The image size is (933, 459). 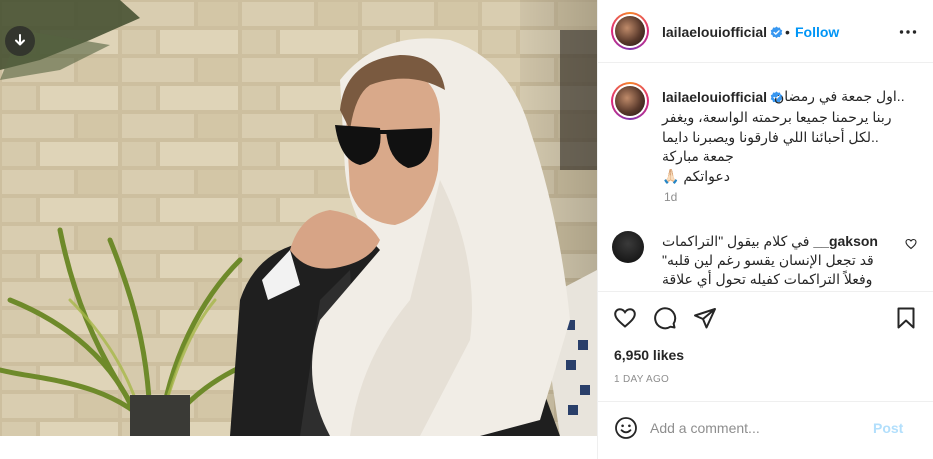 I want to click on comment-line-1-text: في كلام بيقول "التراكمات, so click(x=736, y=241).